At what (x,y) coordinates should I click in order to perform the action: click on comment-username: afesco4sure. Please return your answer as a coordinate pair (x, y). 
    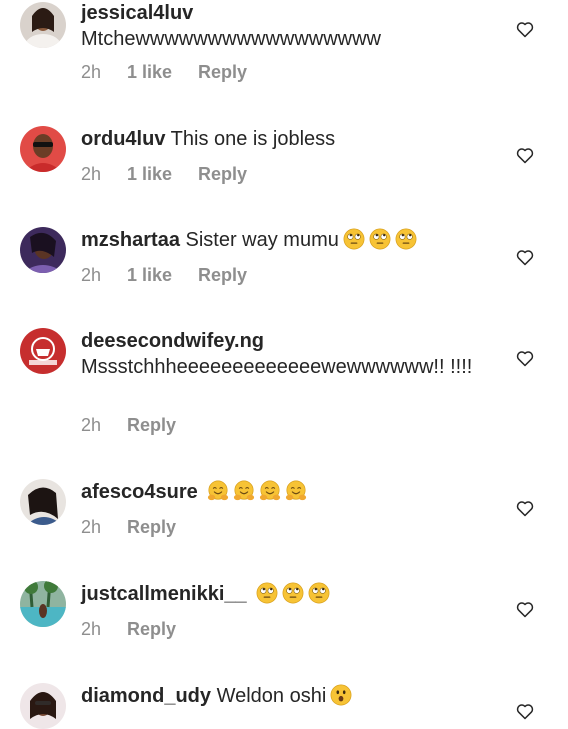
    Looking at the image, I should click on (139, 492).